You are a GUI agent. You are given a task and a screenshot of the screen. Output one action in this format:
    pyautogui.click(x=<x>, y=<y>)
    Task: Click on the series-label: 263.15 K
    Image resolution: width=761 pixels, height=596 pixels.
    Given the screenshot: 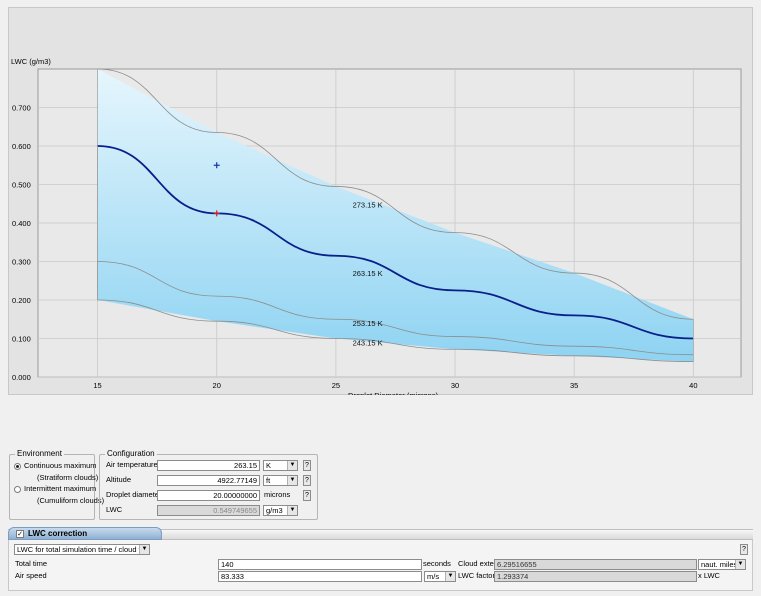 What is the action you would take?
    pyautogui.click(x=368, y=273)
    